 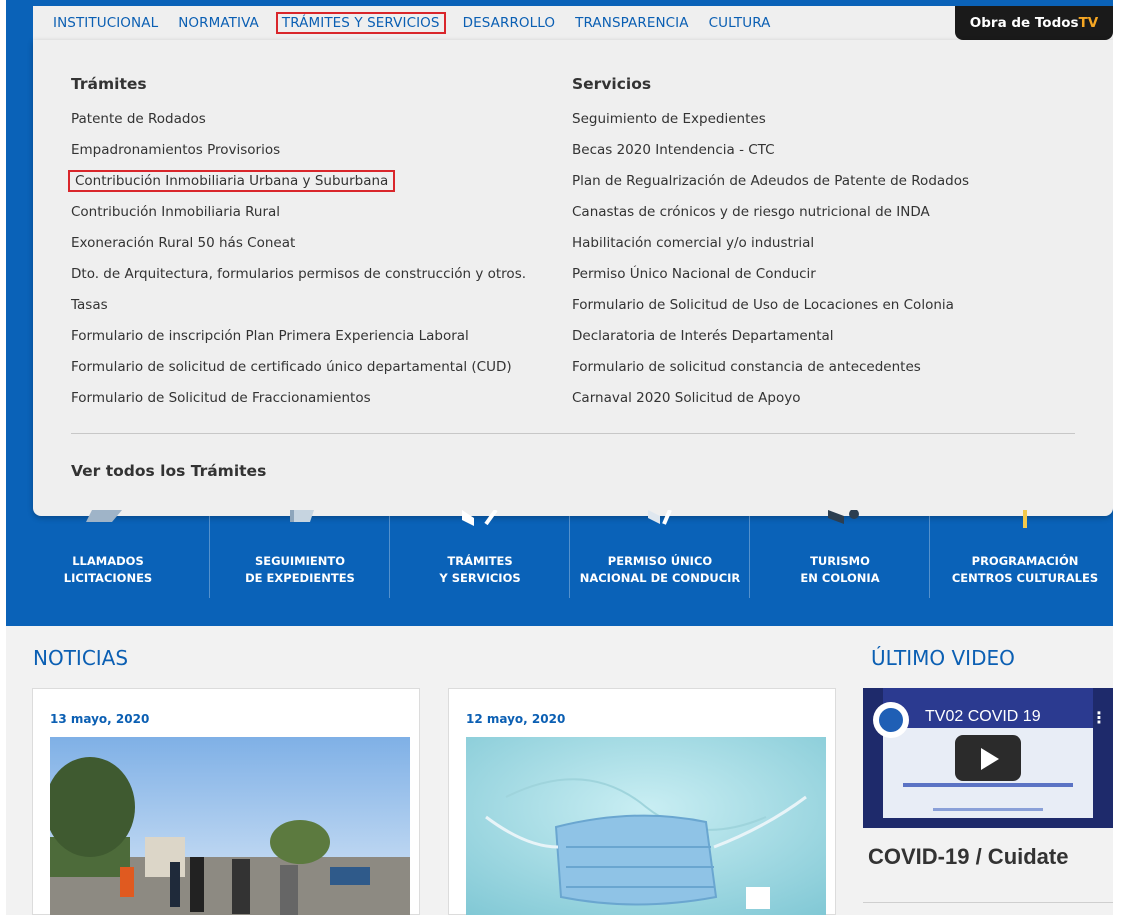 What do you see at coordinates (480, 558) in the screenshot?
I see `quick-link-tramites: TRÁMITES Y SERVICIOS` at bounding box center [480, 558].